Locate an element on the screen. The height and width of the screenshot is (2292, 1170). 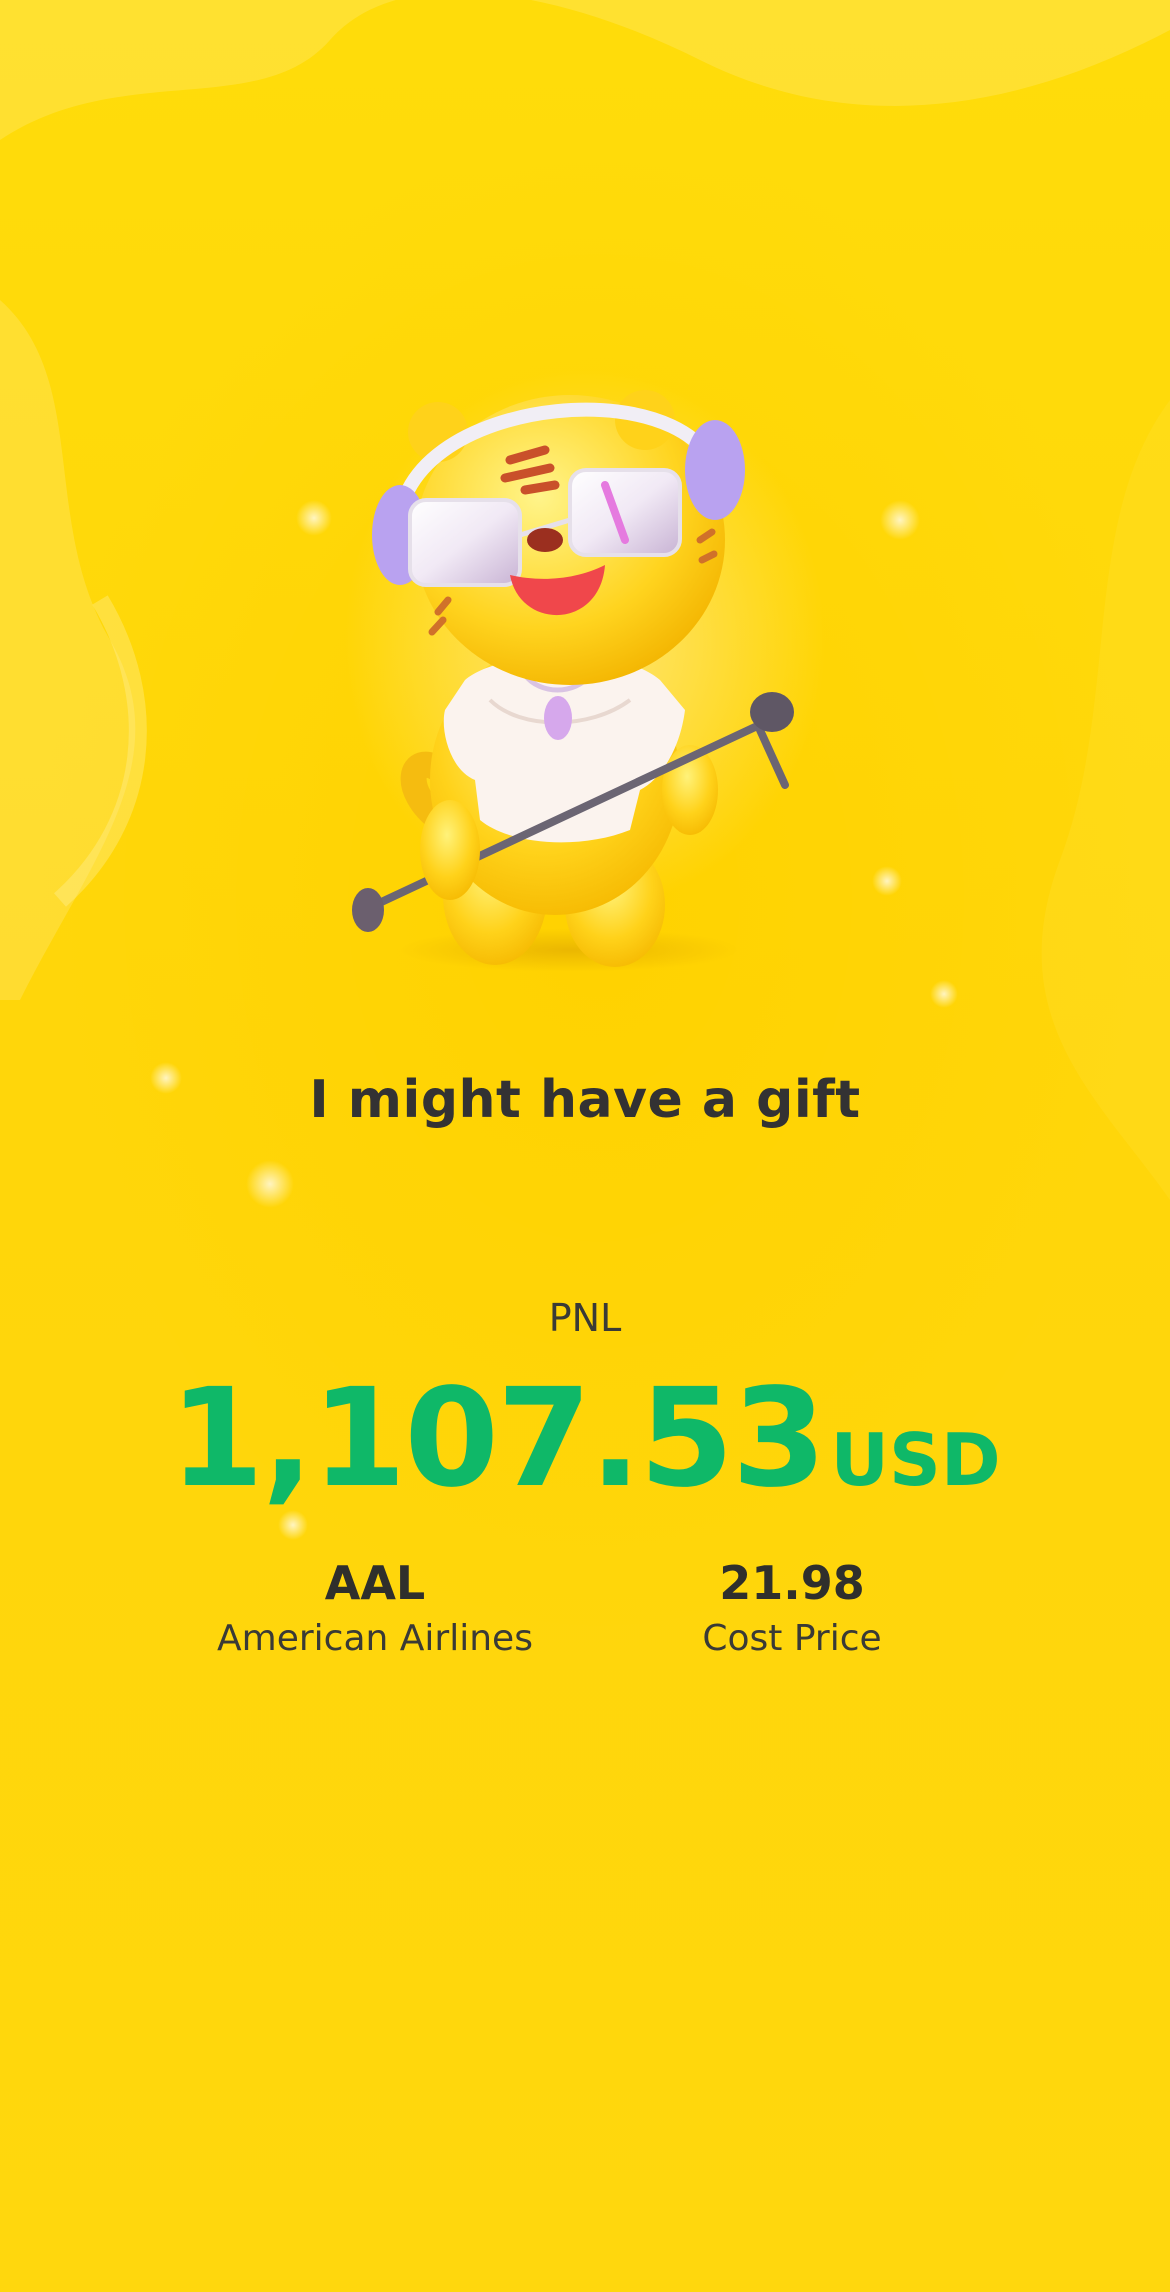
pnl-value: 1,107.53 is located at coordinates (497, 1439).